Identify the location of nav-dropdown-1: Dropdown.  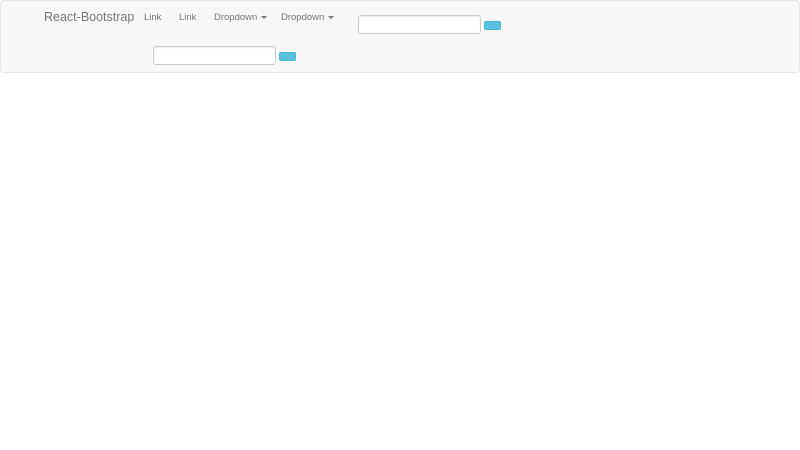
(241, 17).